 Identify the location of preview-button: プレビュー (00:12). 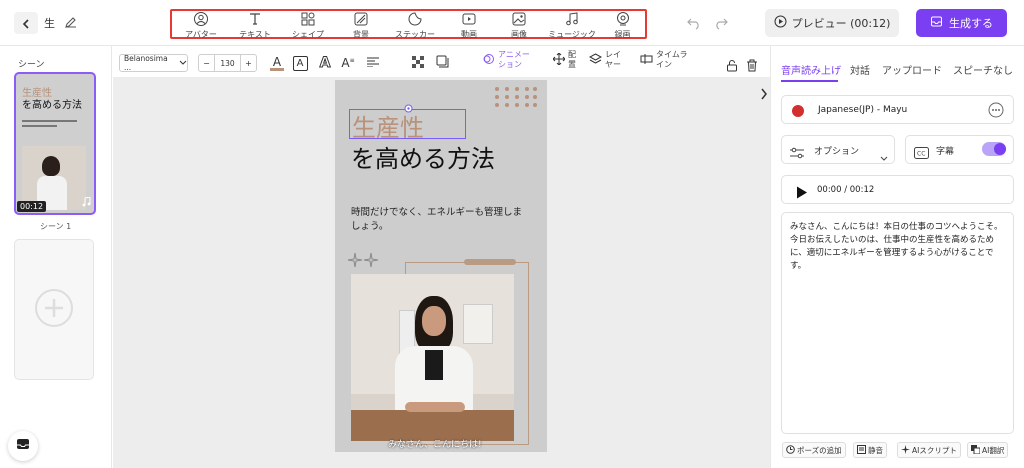
(832, 23).